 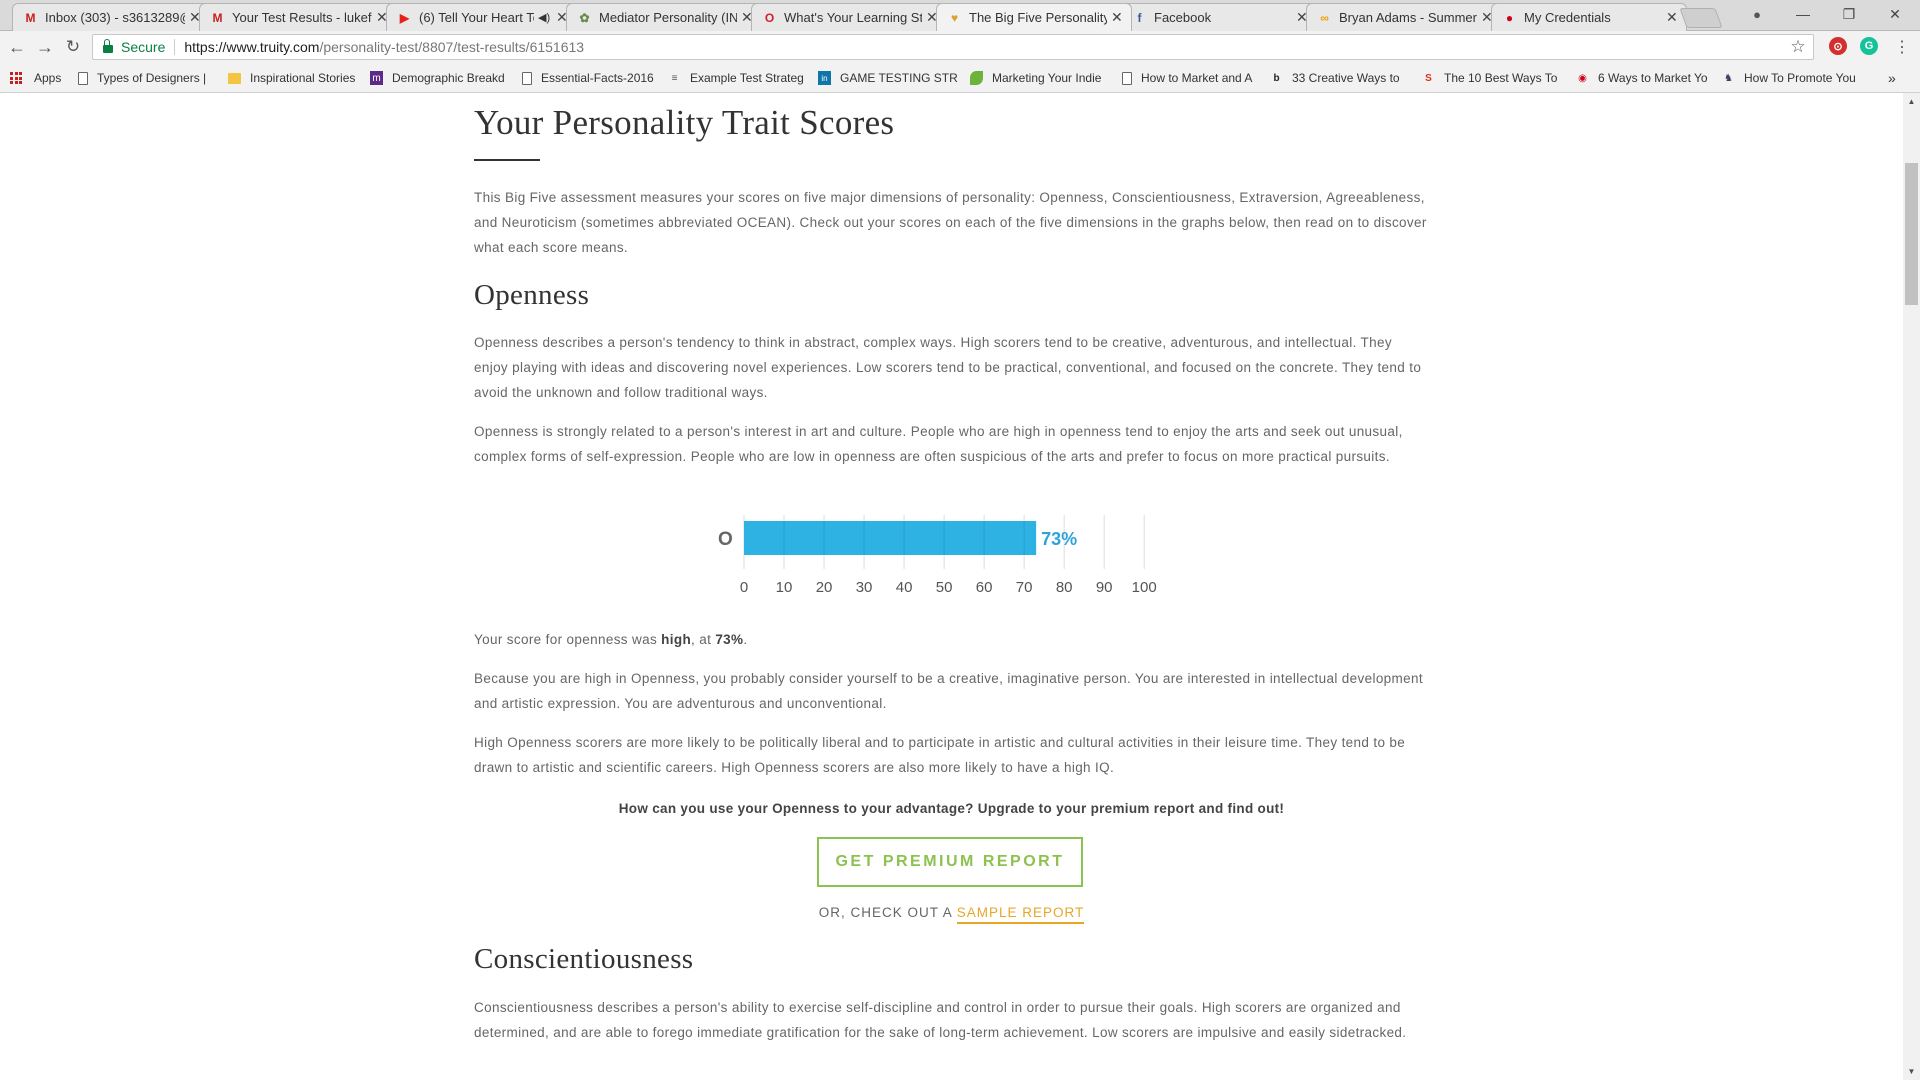 What do you see at coordinates (1183, 17) in the screenshot?
I see `tab-title: Facebook` at bounding box center [1183, 17].